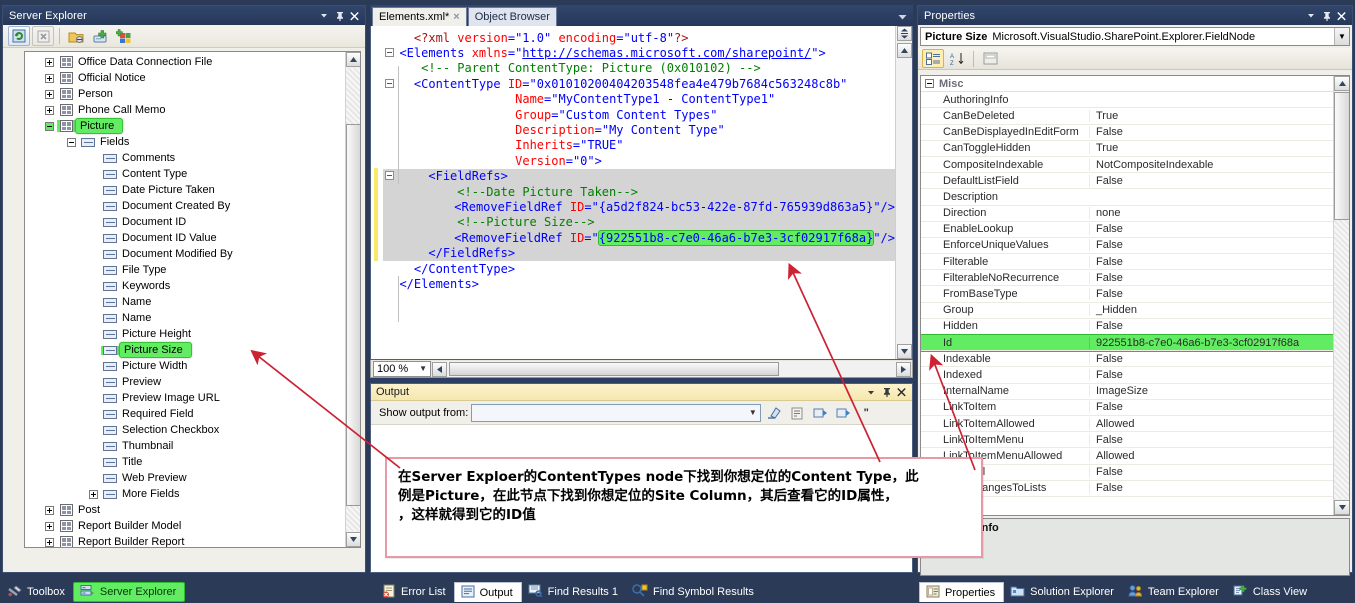  What do you see at coordinates (1271, 592) in the screenshot?
I see `dock-tab-class-view: Class View` at bounding box center [1271, 592].